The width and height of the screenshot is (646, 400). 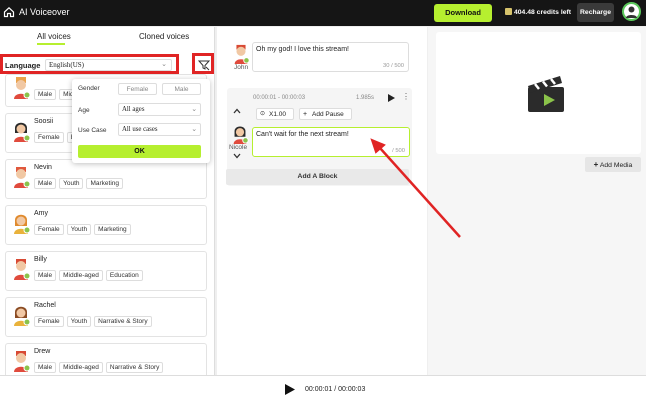 I want to click on gender-label: Gender, so click(x=89, y=88).